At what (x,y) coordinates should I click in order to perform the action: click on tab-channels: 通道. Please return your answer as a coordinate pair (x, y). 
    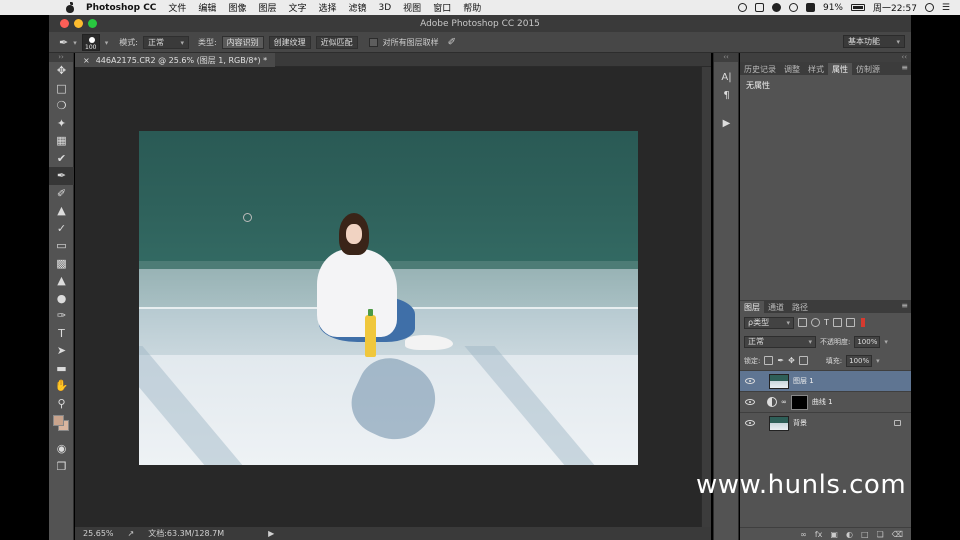
    Looking at the image, I should click on (776, 307).